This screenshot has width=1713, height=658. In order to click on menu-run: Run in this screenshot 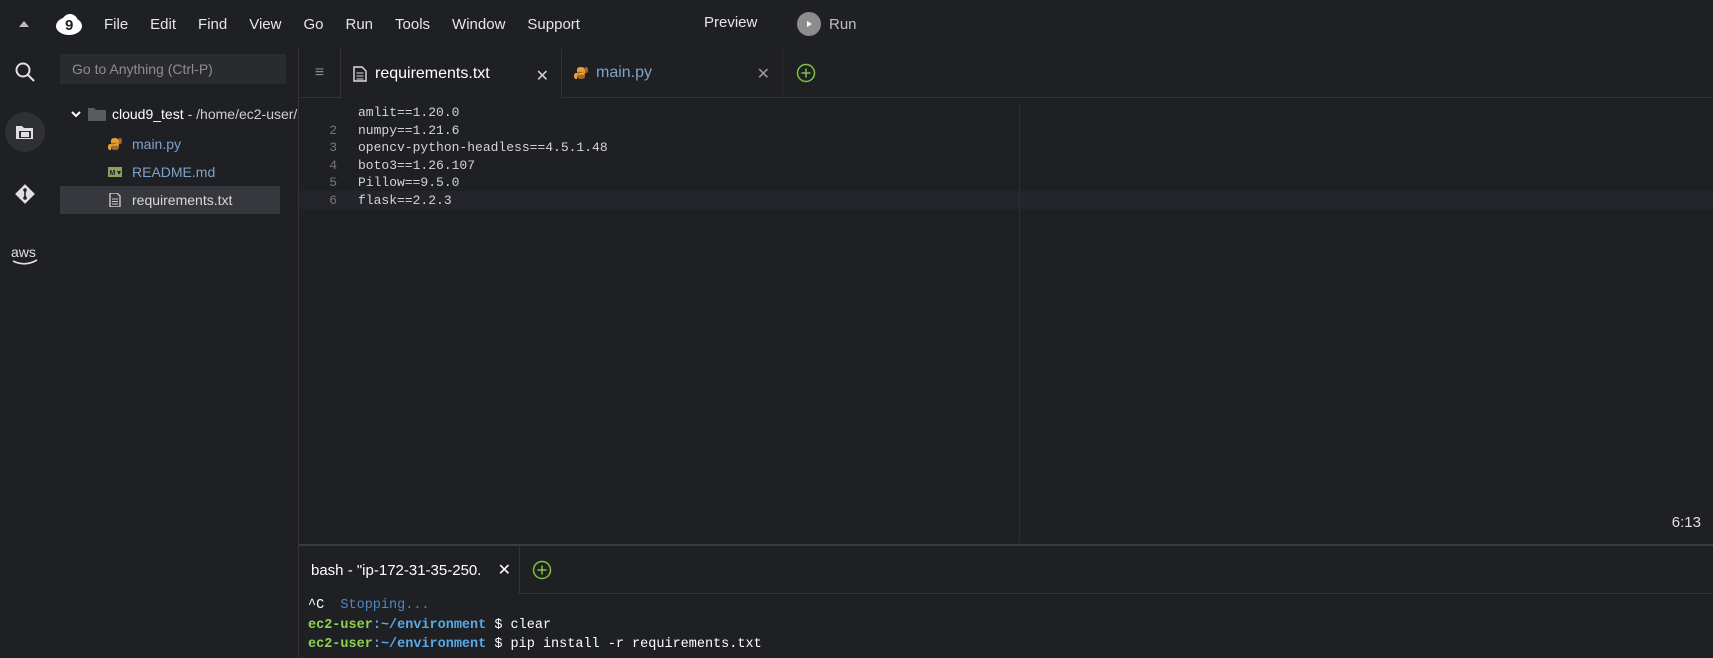, I will do `click(359, 24)`.